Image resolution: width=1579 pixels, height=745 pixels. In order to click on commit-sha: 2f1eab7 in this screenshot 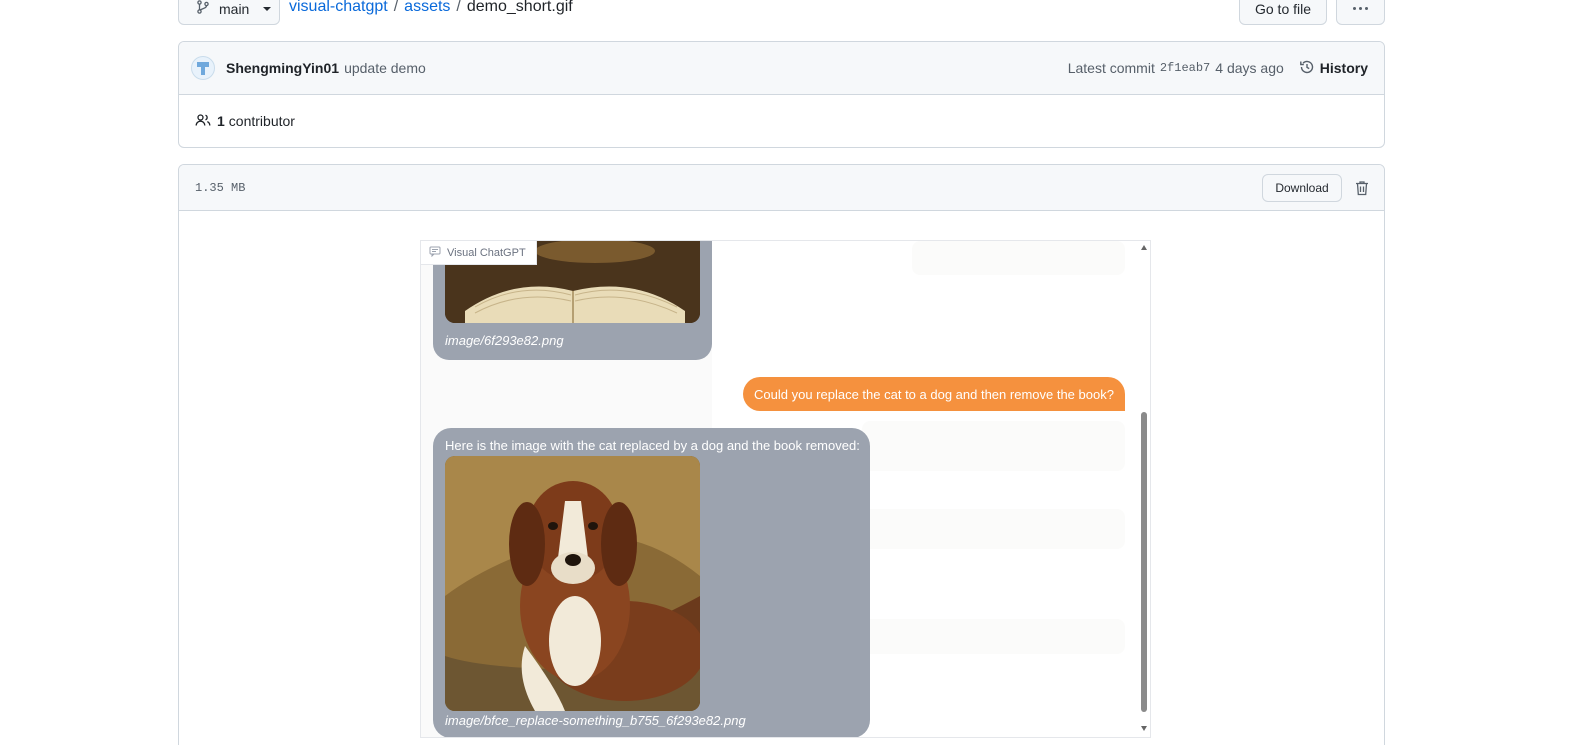, I will do `click(1185, 68)`.